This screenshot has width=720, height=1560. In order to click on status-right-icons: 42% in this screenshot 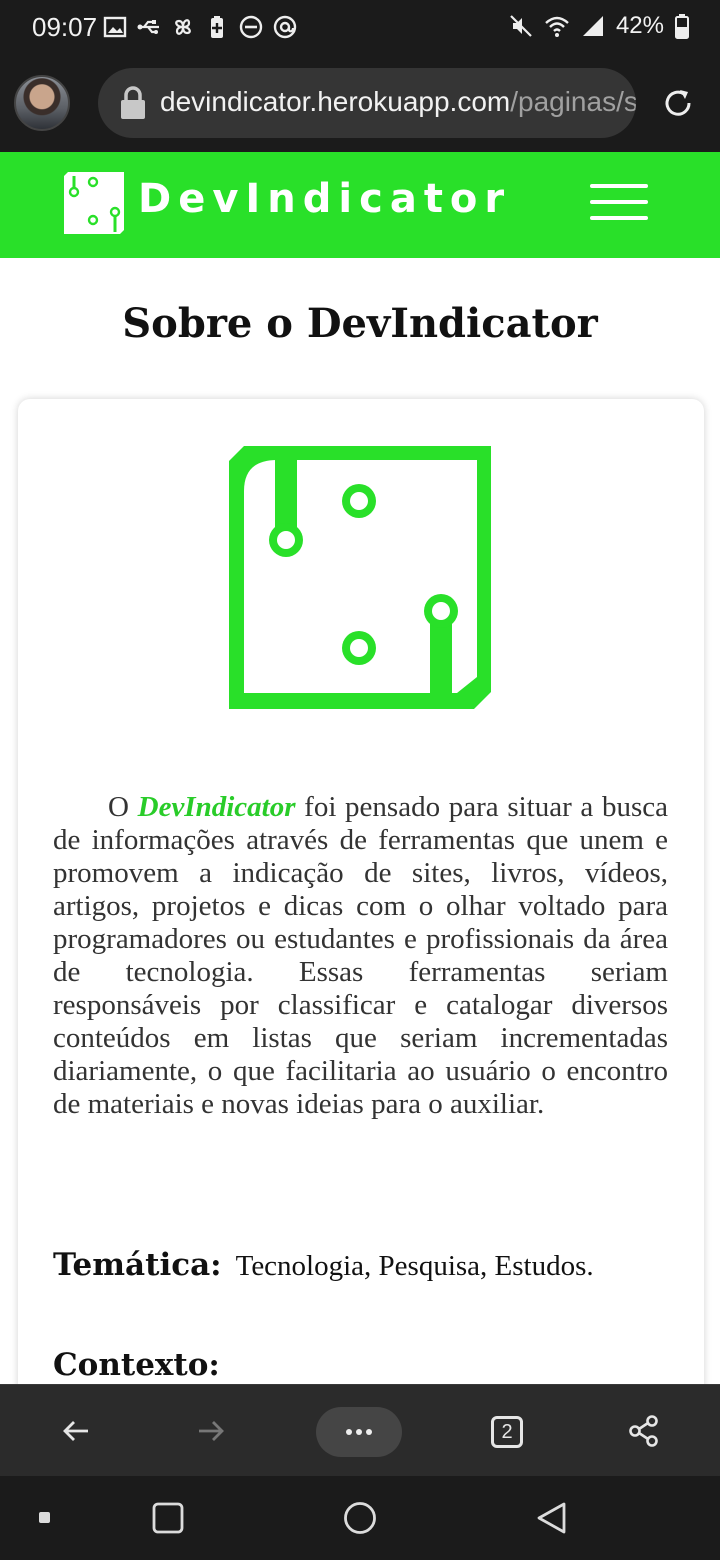, I will do `click(599, 26)`.